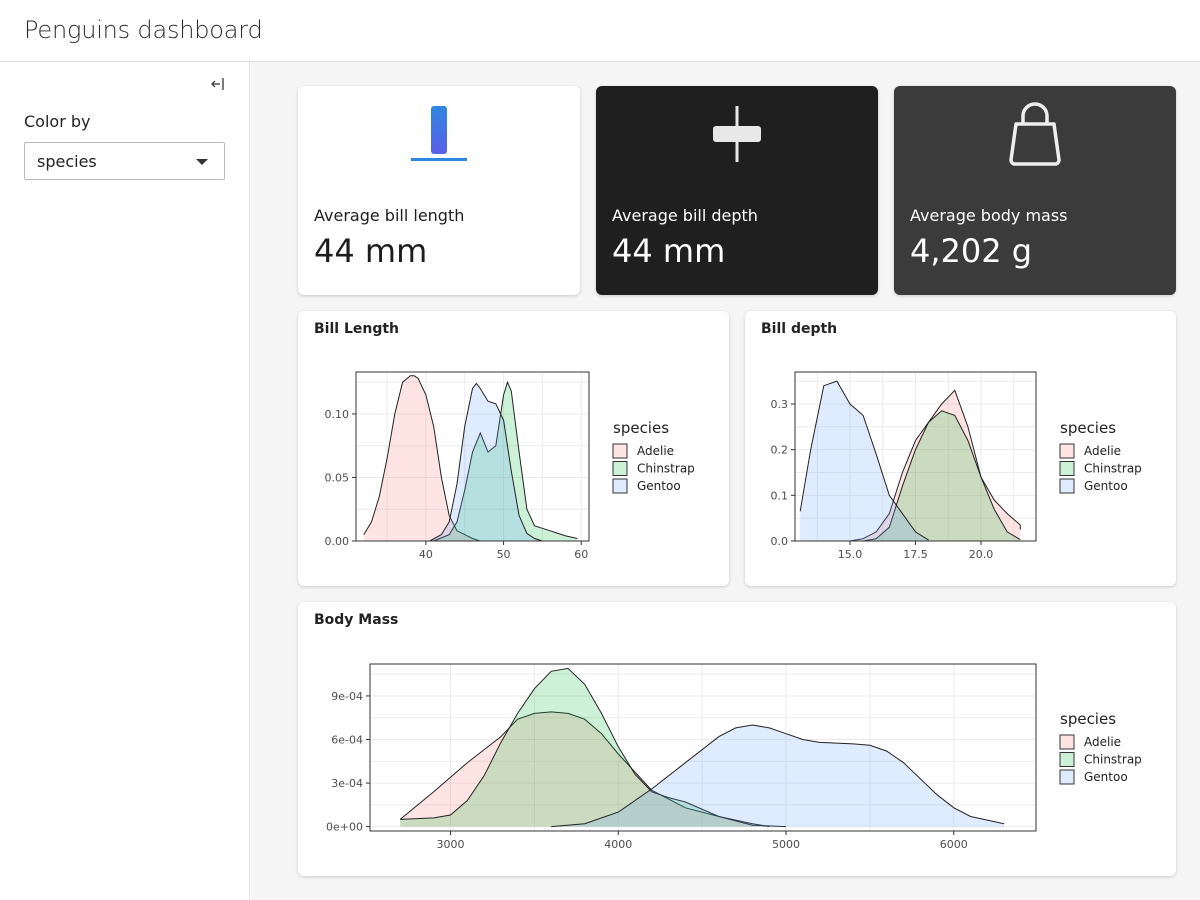 Image resolution: width=1200 pixels, height=900 pixels. Describe the element at coordinates (971, 251) in the screenshot. I see `value-box-value: 4,202 g` at that location.